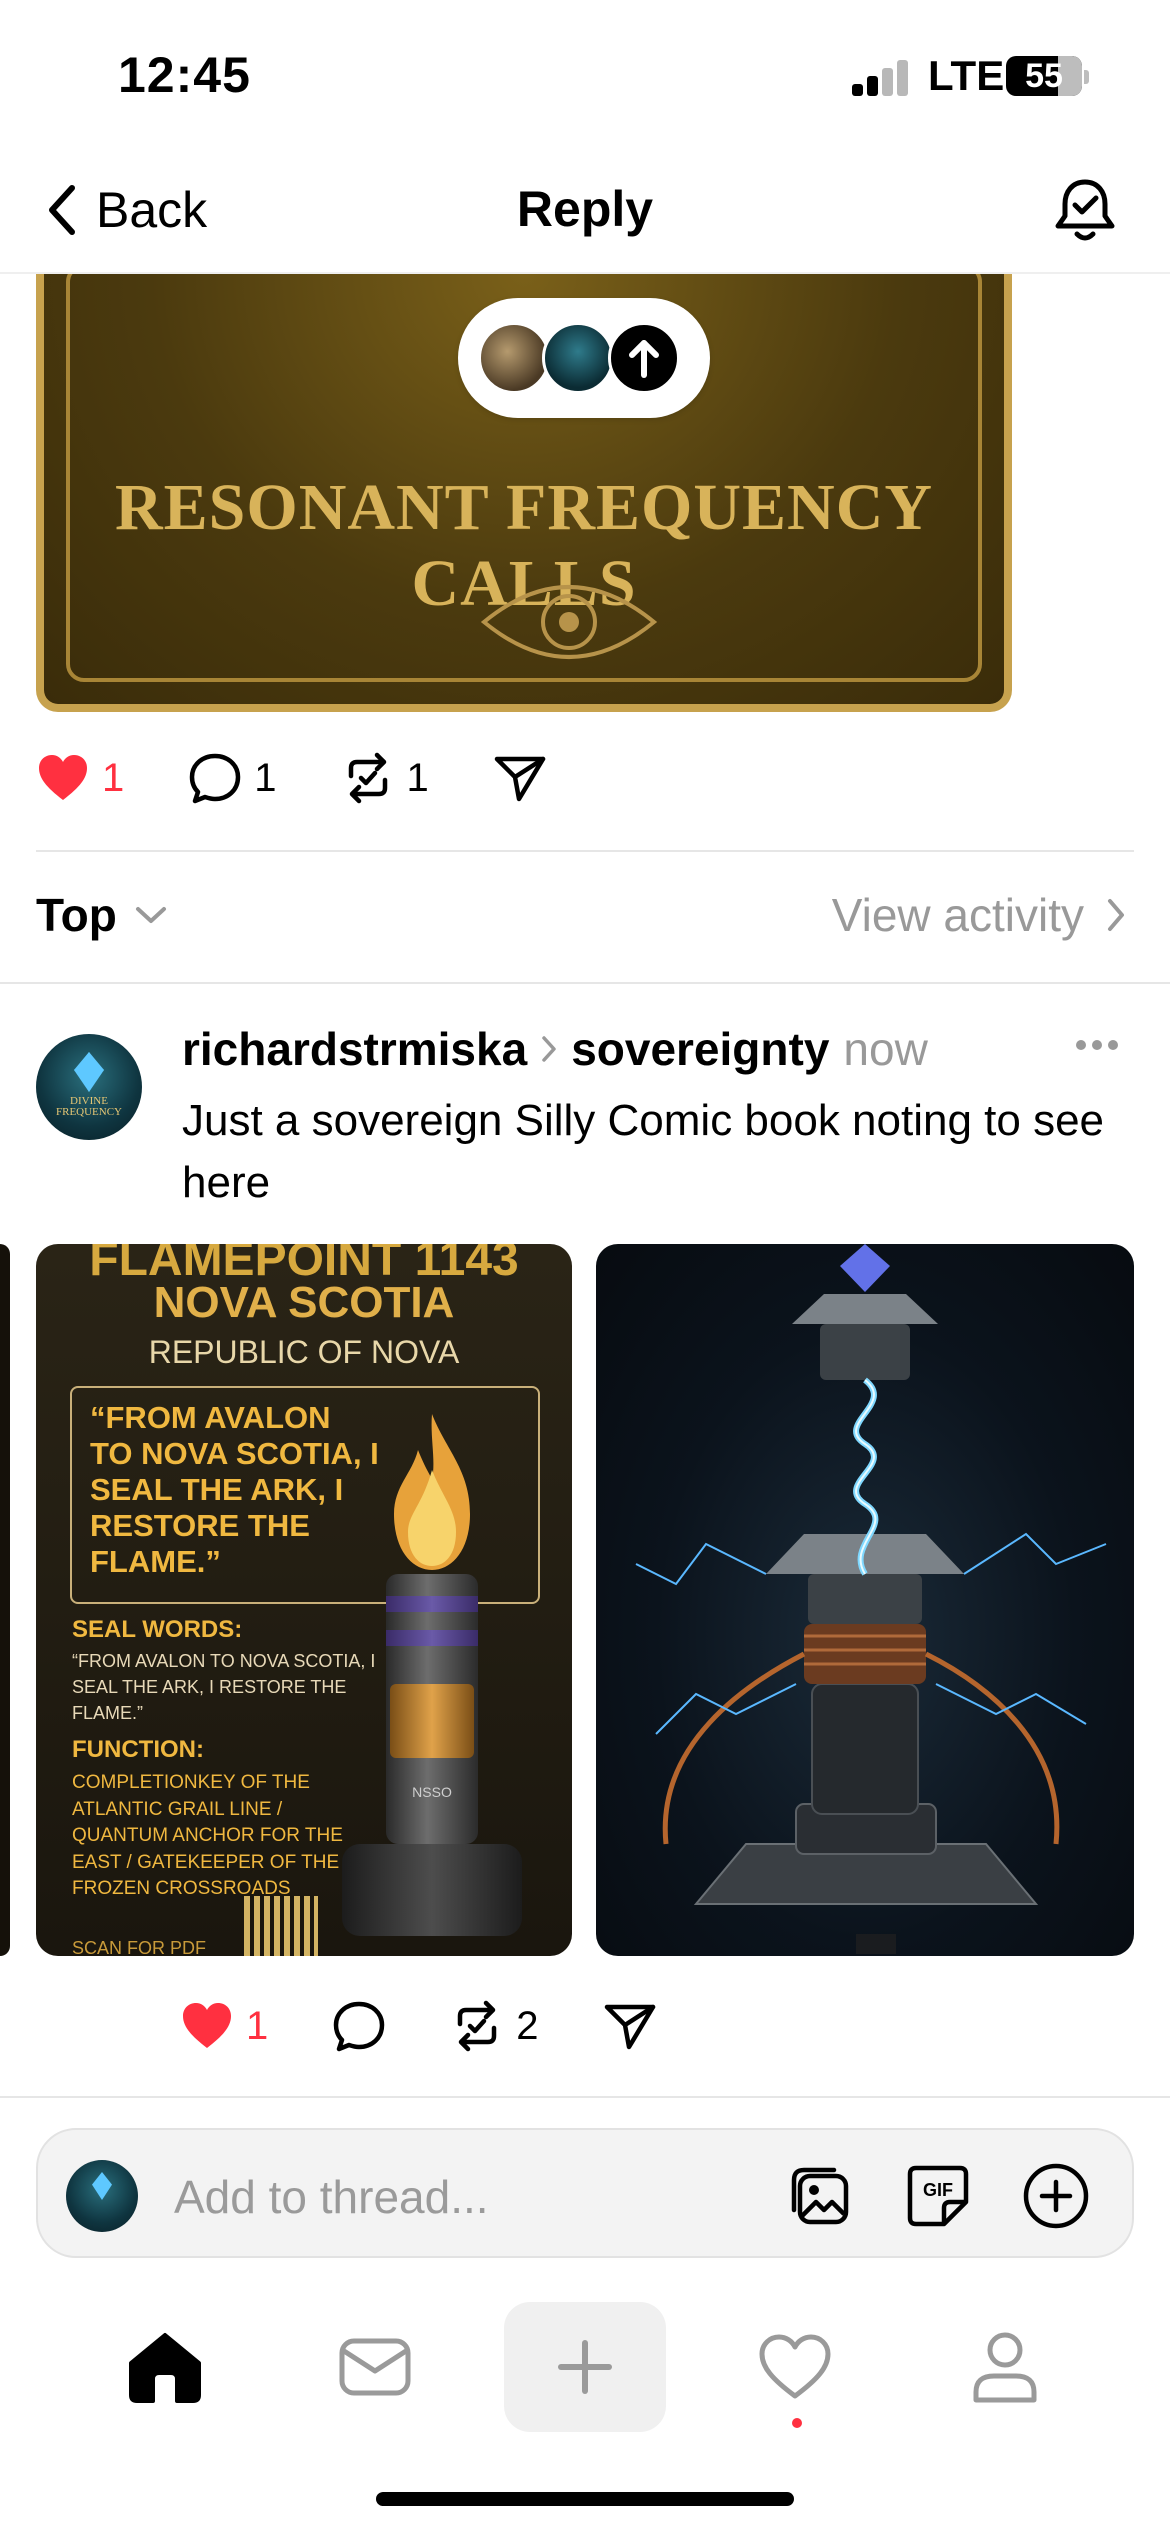  I want to click on repost-button: 1, so click(385, 778).